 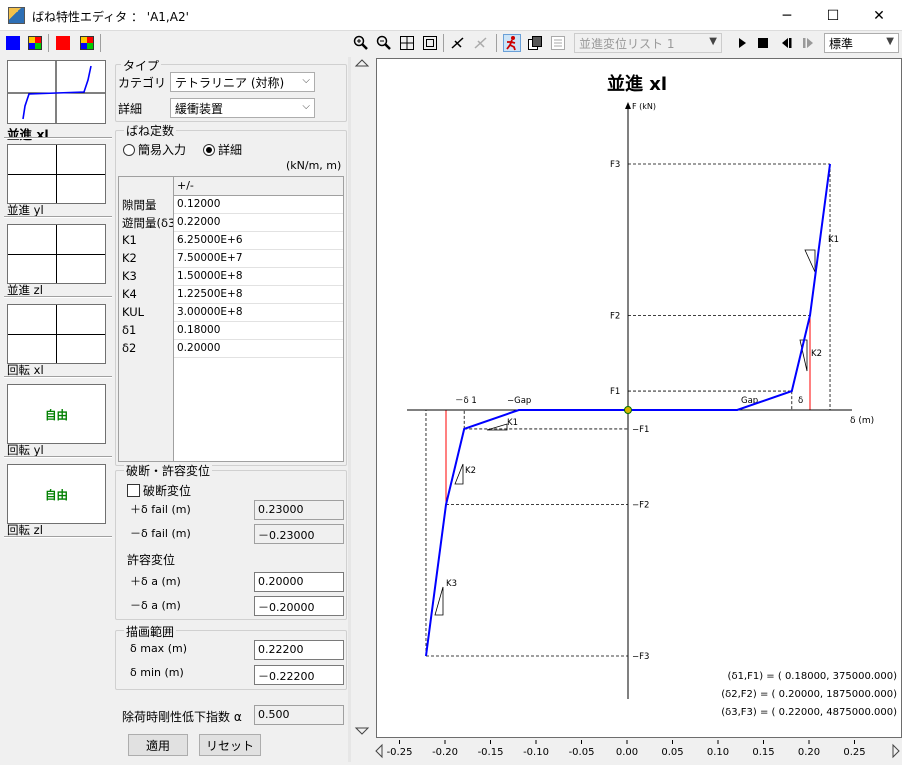 What do you see at coordinates (299, 675) in the screenshot?
I see `delta-min-field: －0.22200` at bounding box center [299, 675].